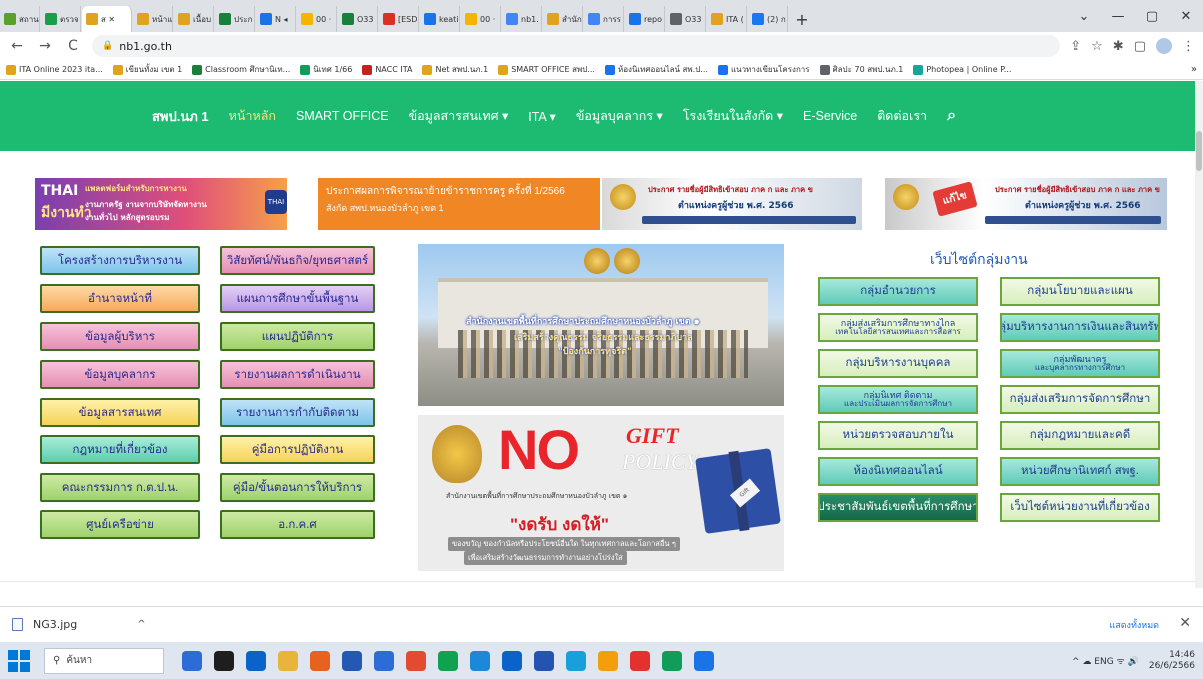  I want to click on site-nav-item: โรงเรียนในสังกัด ▾, so click(733, 116).